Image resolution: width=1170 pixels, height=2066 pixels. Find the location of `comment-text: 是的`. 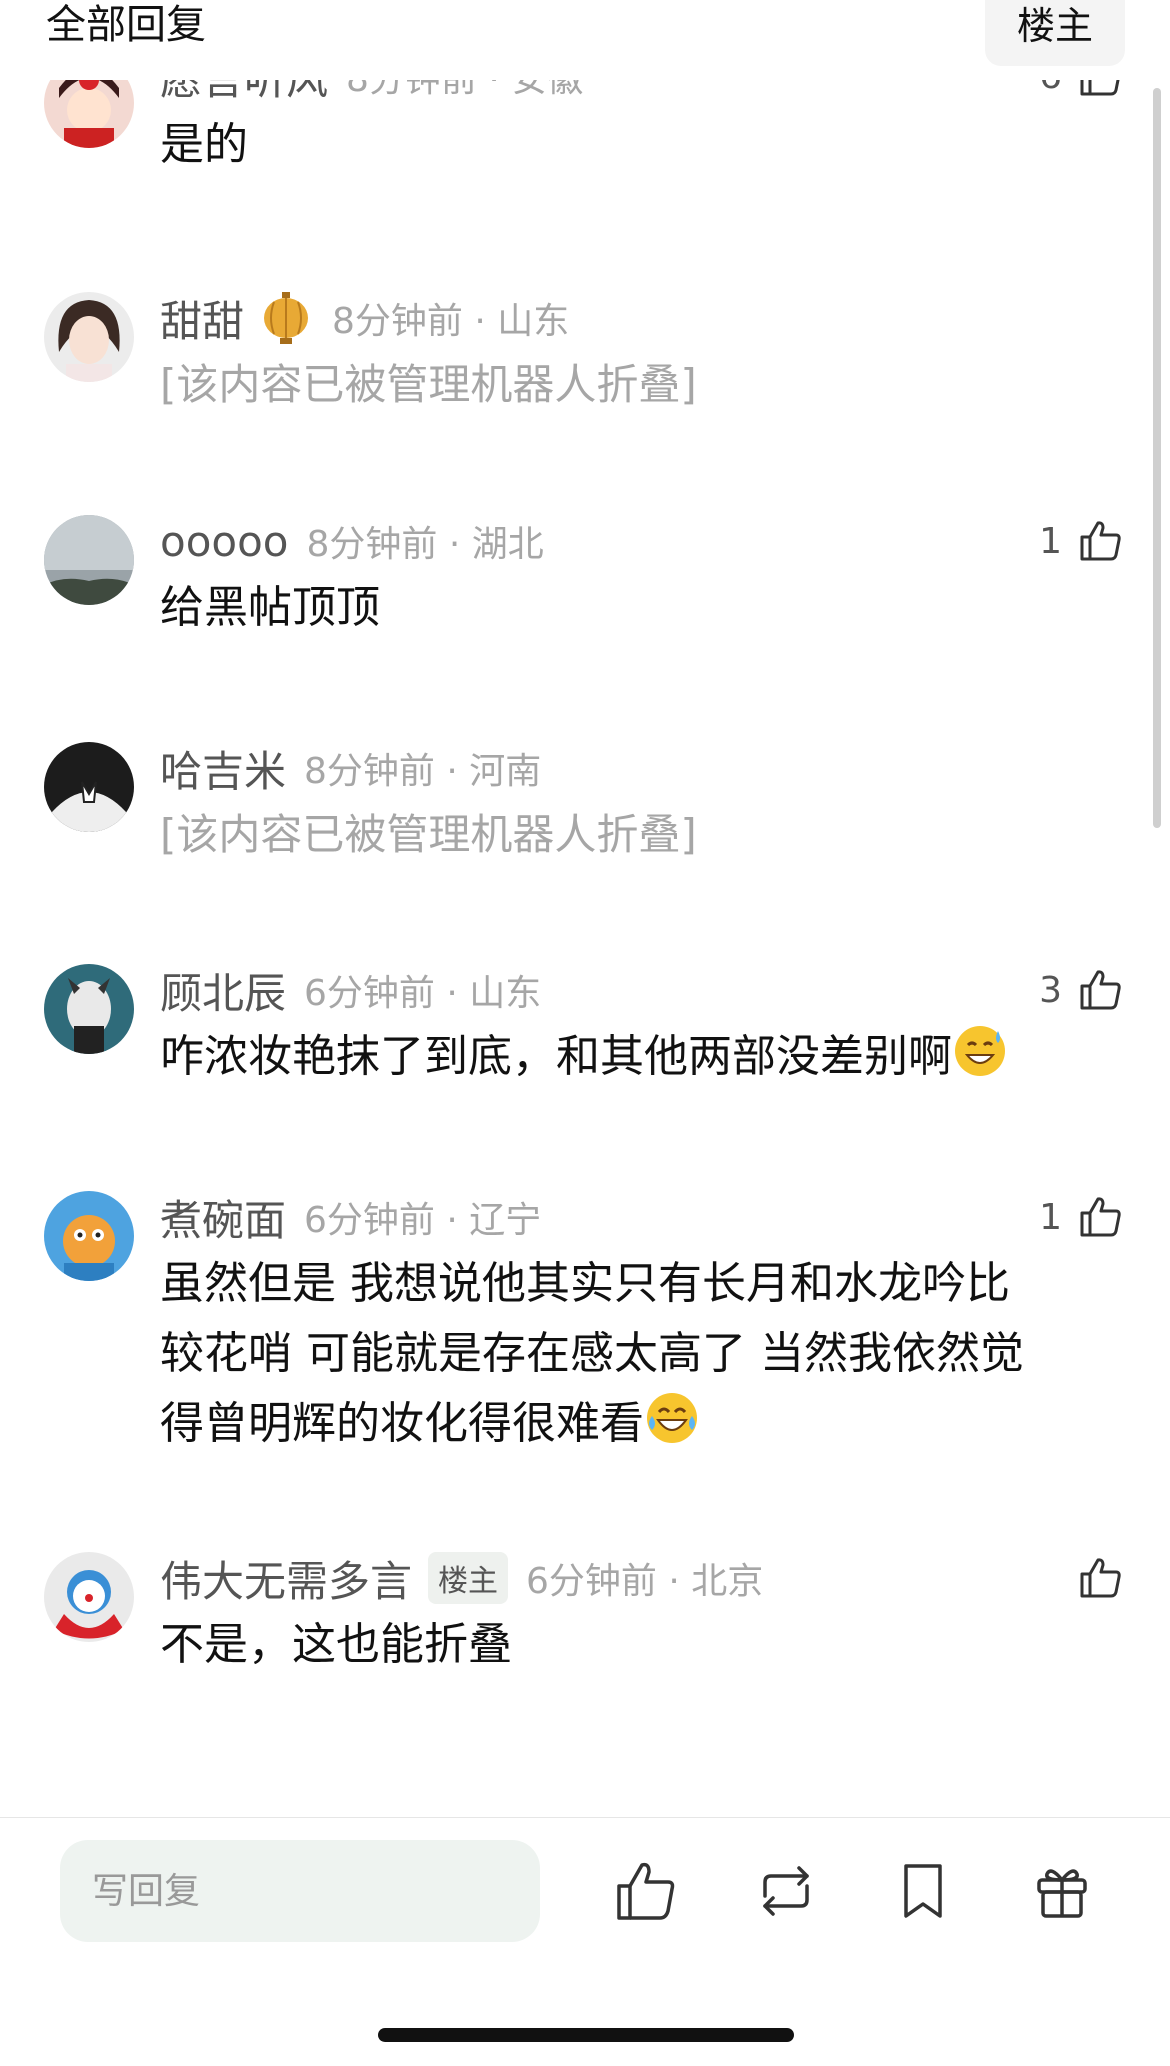

comment-text: 是的 is located at coordinates (204, 144).